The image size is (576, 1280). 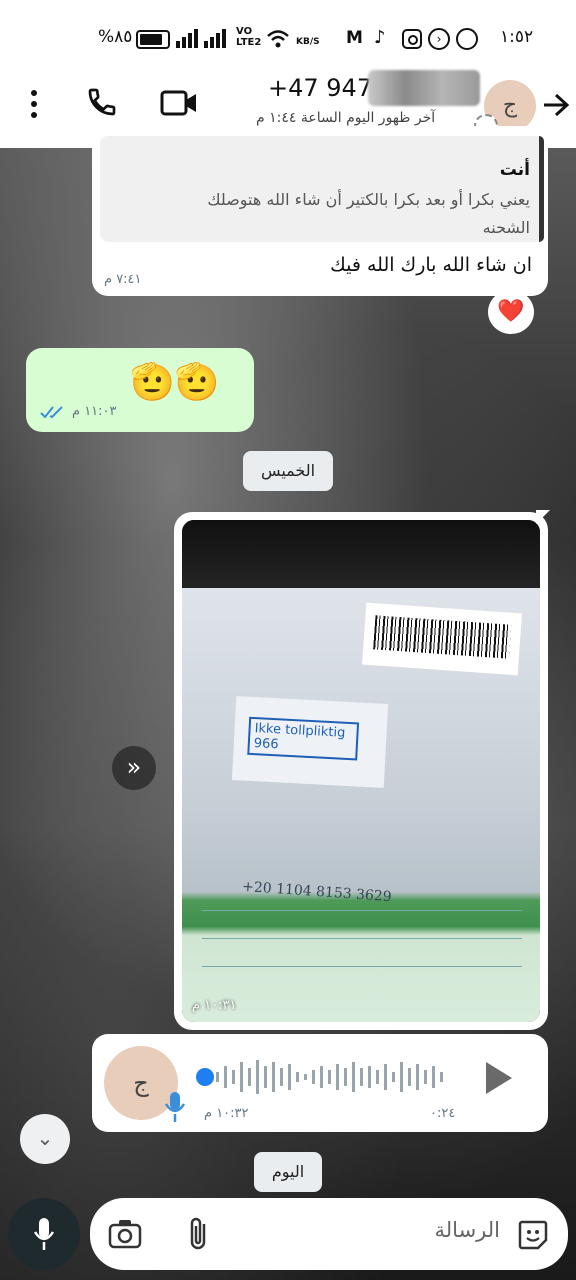 What do you see at coordinates (102, 102) in the screenshot?
I see `voice-call-icon` at bounding box center [102, 102].